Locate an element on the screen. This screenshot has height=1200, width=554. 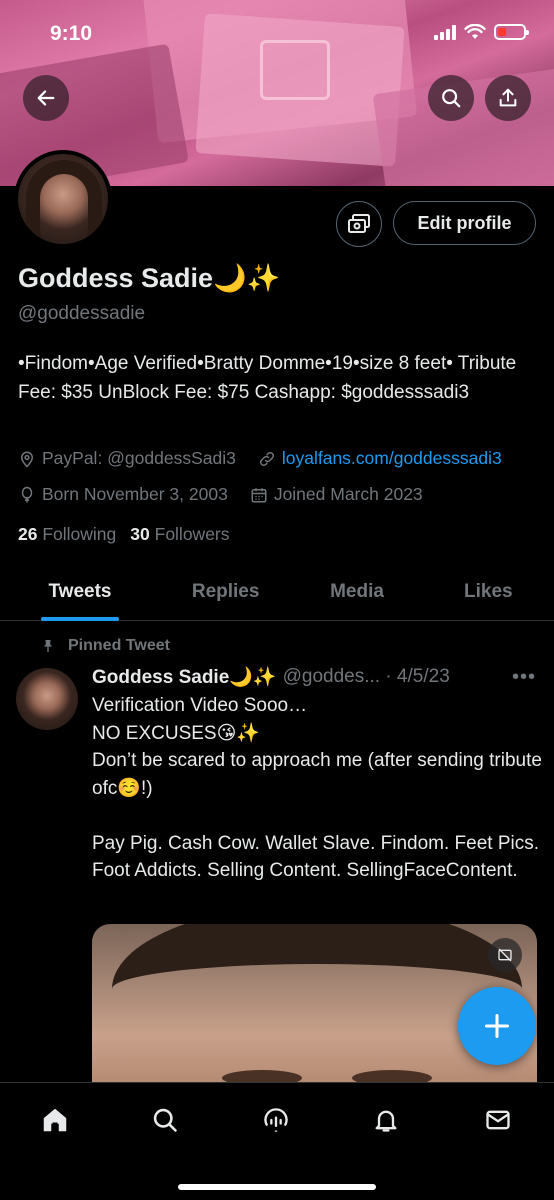
tweet-handle-date: @goddes... · 4/5/23 is located at coordinates (366, 676).